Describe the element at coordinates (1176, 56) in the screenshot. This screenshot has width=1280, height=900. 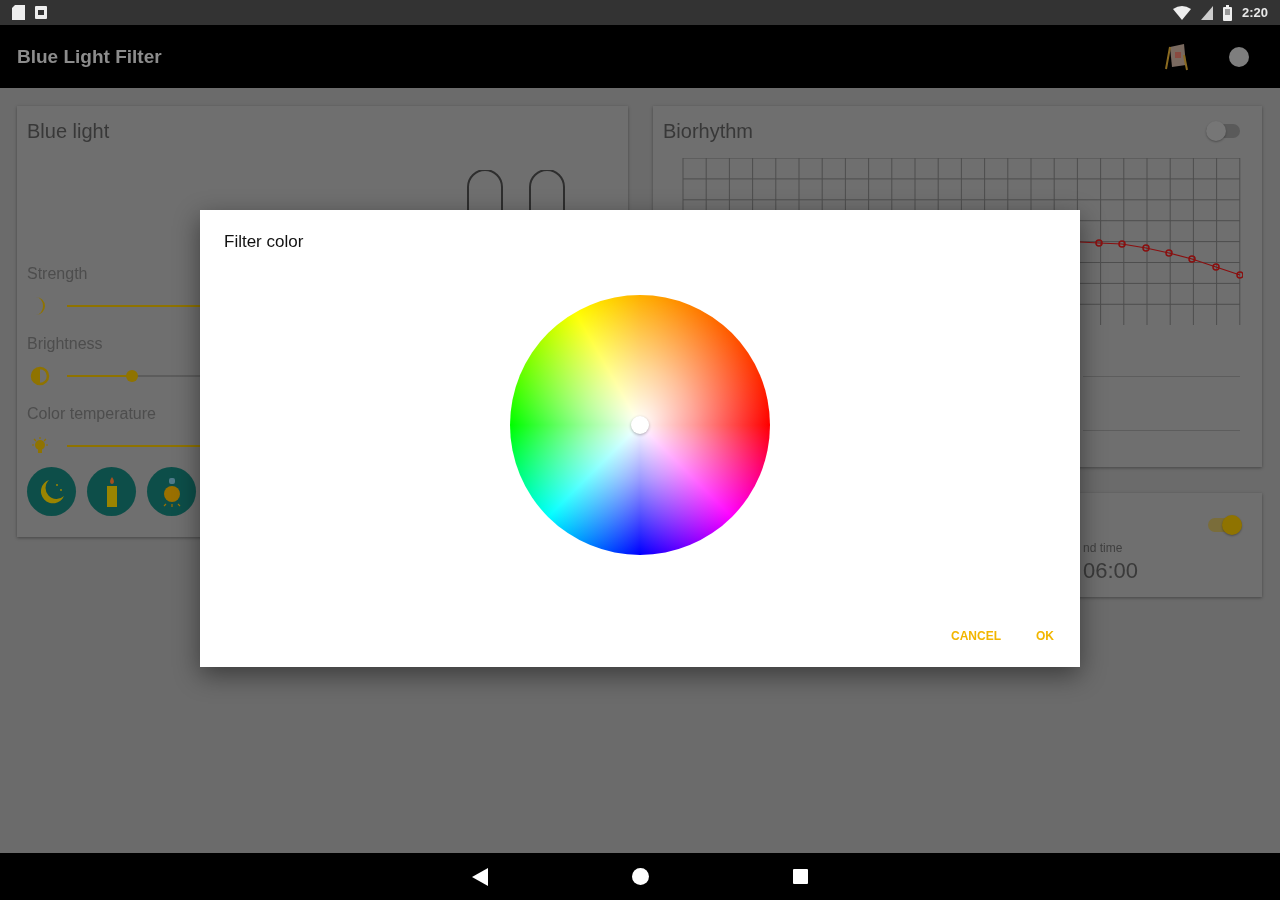
I see `easel-sign-icon` at that location.